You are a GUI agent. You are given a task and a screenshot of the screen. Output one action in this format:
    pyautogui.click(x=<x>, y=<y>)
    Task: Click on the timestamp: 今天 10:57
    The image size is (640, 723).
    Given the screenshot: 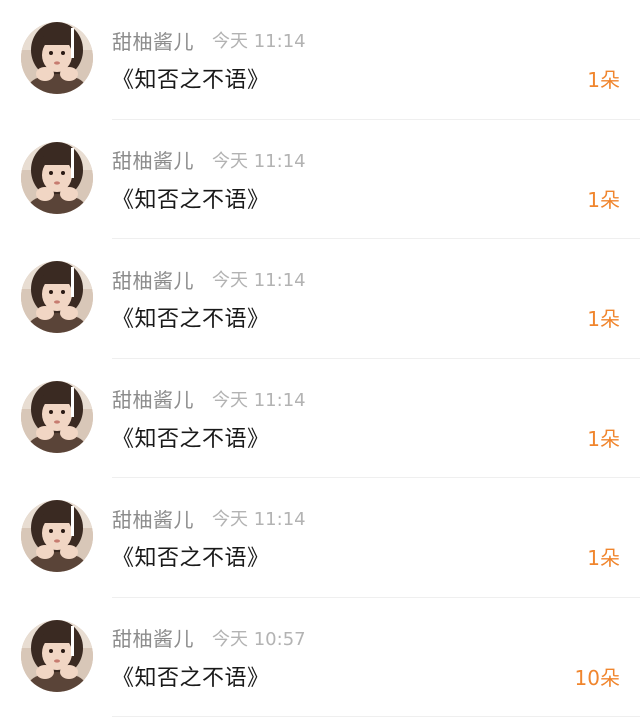 What is the action you would take?
    pyautogui.click(x=259, y=639)
    